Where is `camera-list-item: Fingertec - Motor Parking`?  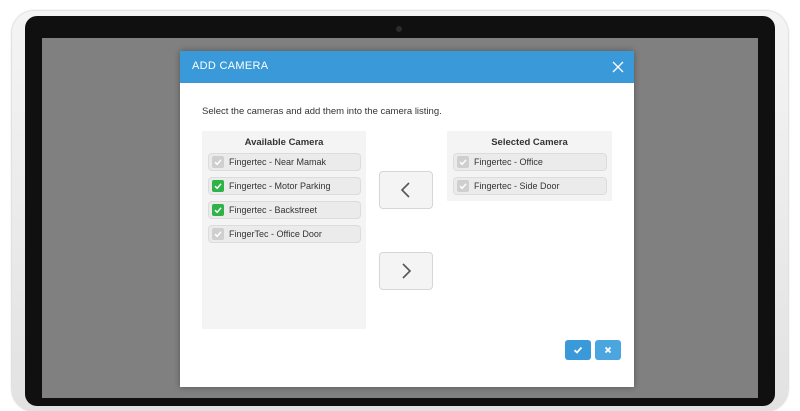
camera-list-item: Fingertec - Motor Parking is located at coordinates (284, 186).